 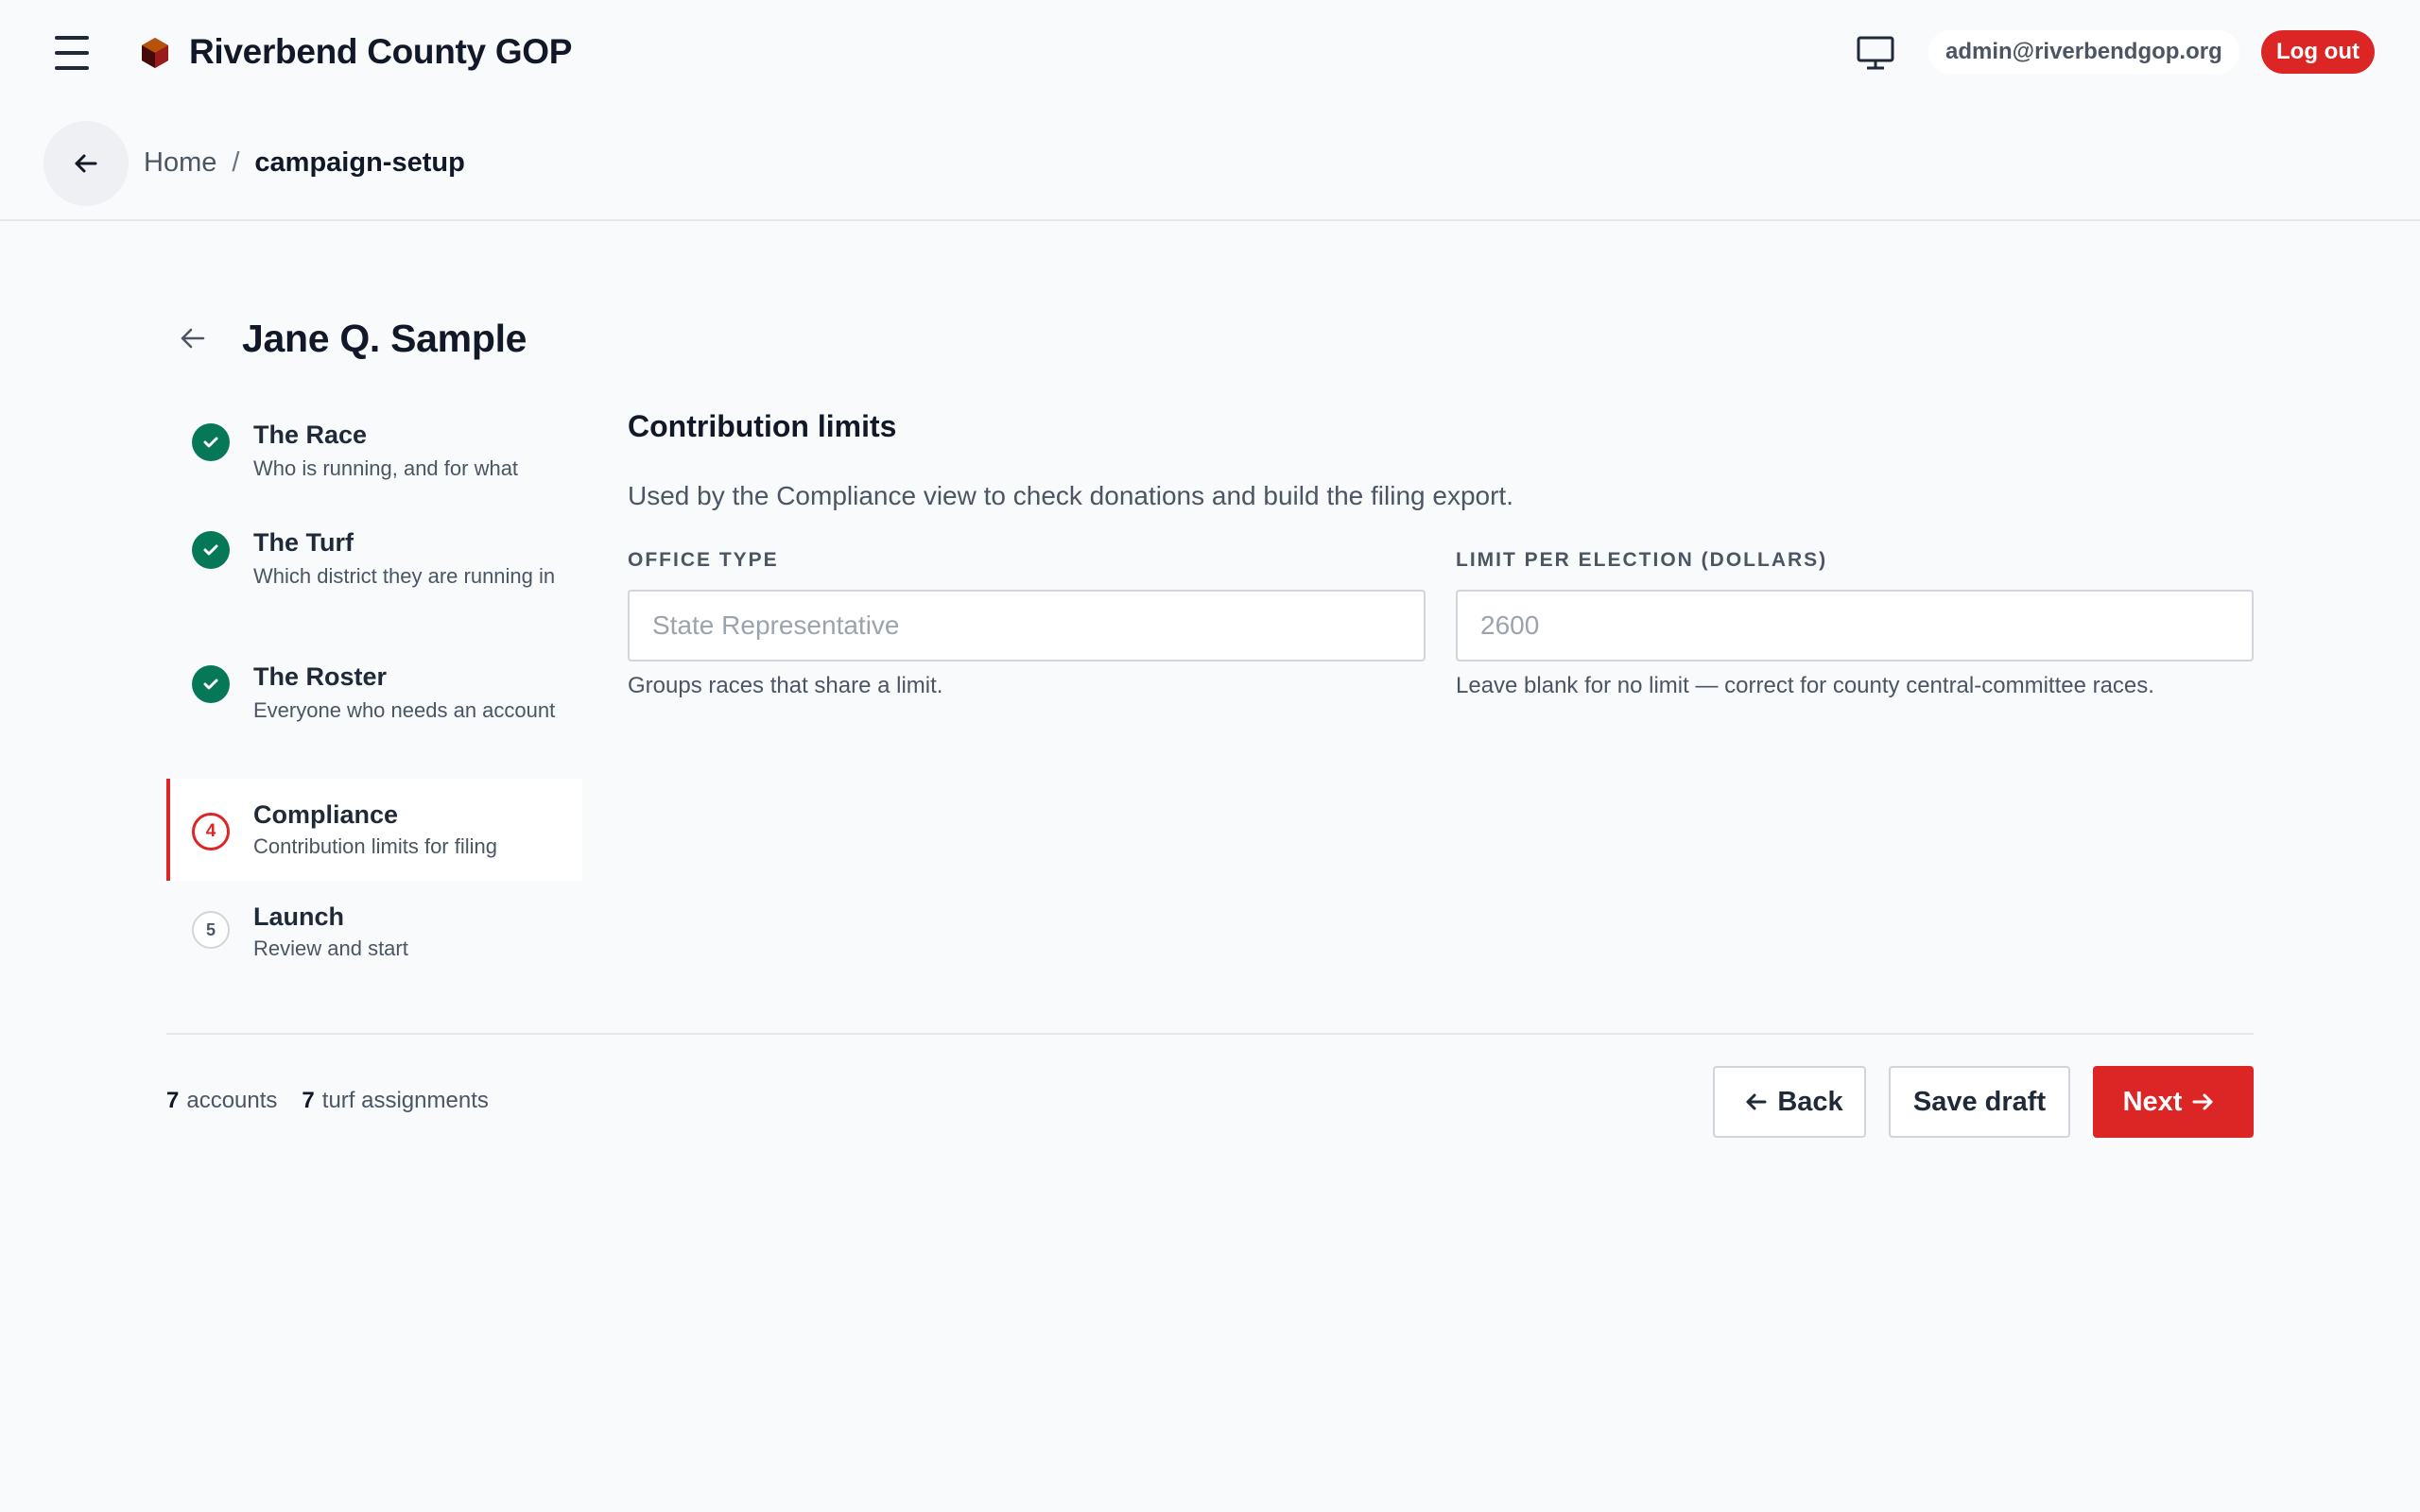 I want to click on step-the-roster: The Roster Everyone who needs an account, so click(x=374, y=705).